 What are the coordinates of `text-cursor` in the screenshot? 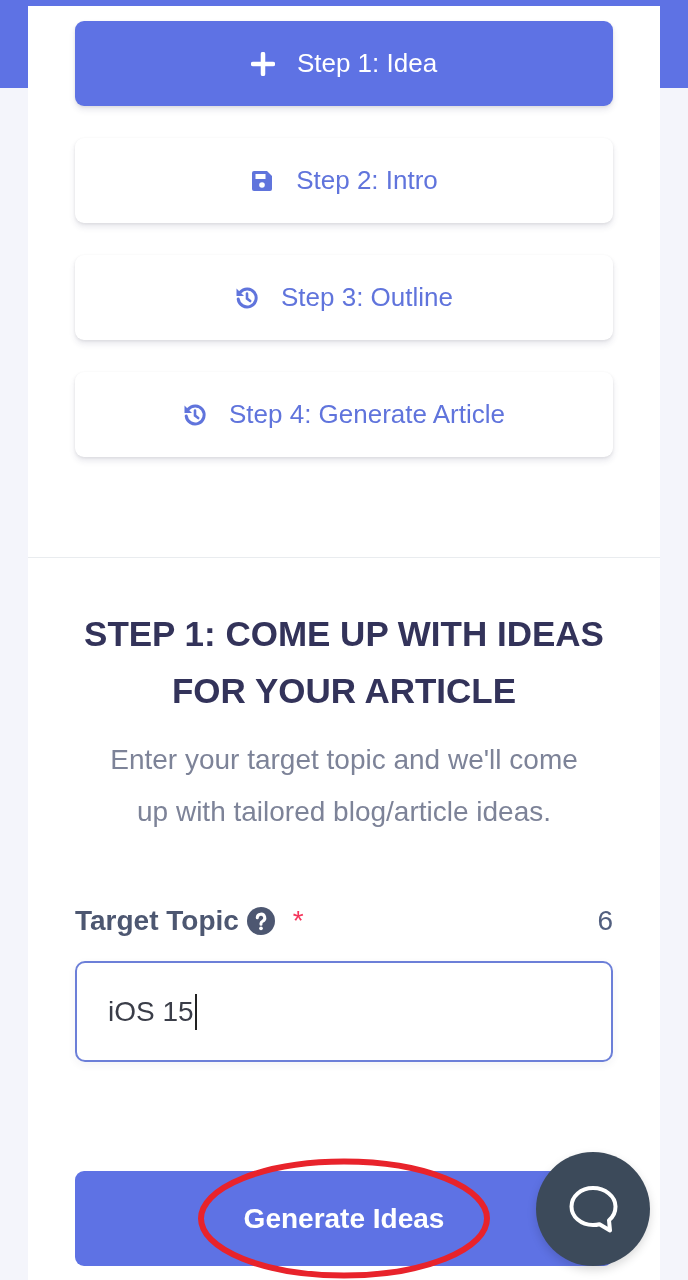 It's located at (195, 1011).